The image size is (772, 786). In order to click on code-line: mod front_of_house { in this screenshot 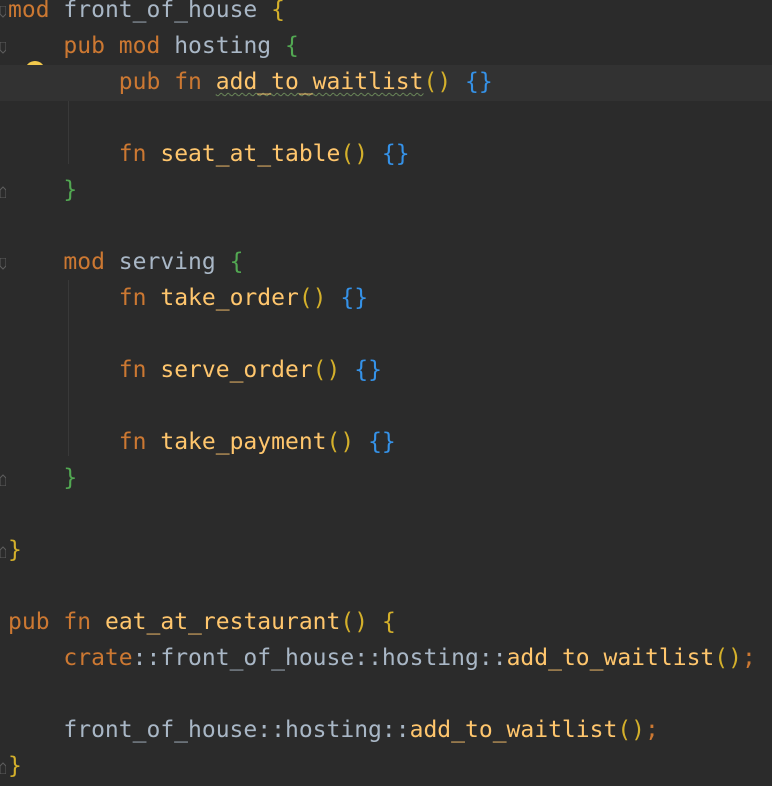, I will do `click(146, 17)`.